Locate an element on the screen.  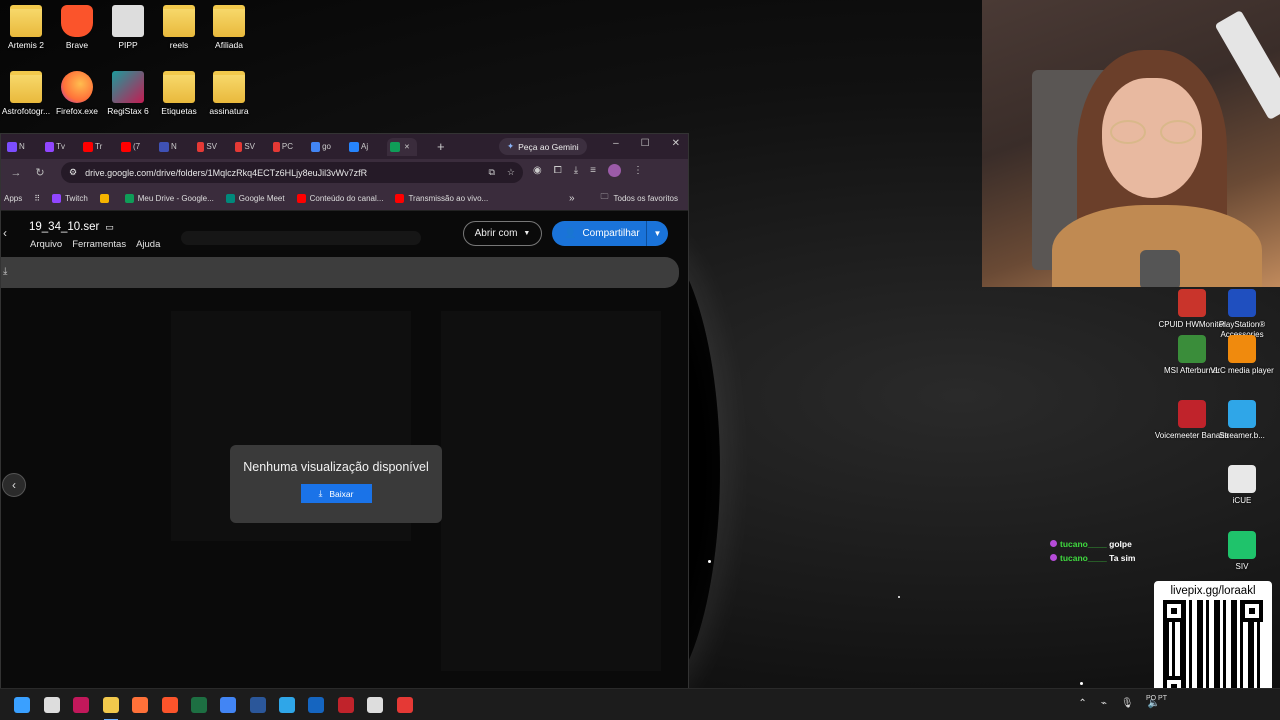
chat-message: tucano____ golpe is located at coordinates (1092, 544).